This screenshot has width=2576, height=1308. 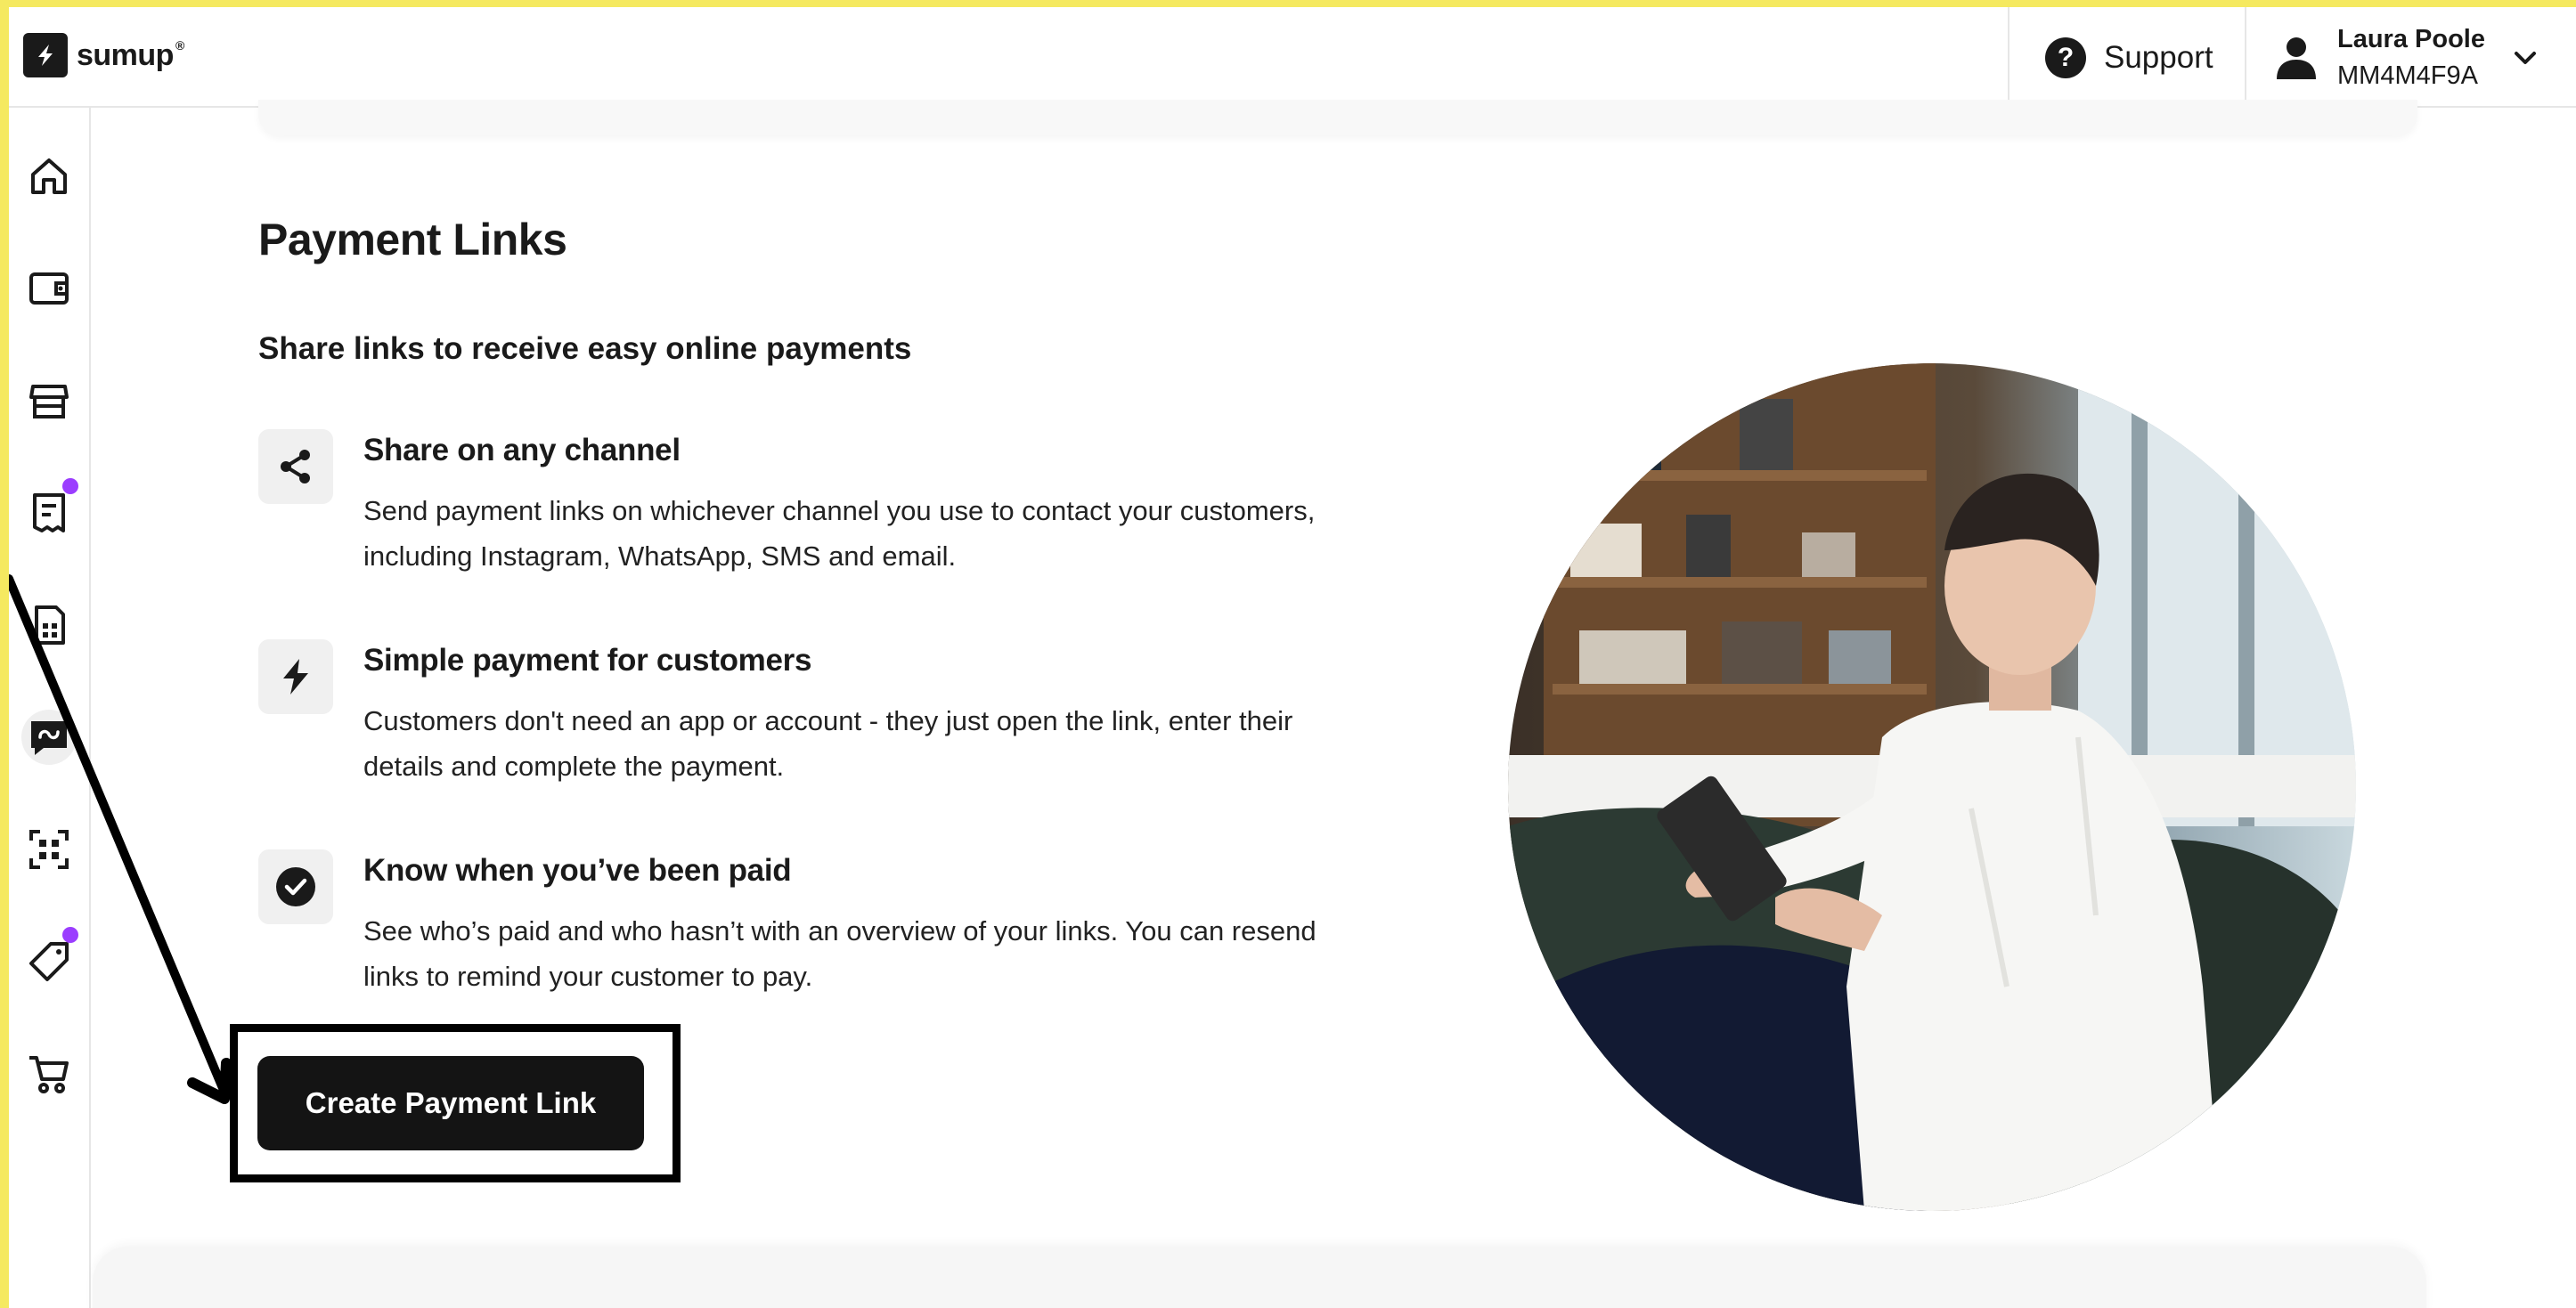 I want to click on share-icon, so click(x=296, y=466).